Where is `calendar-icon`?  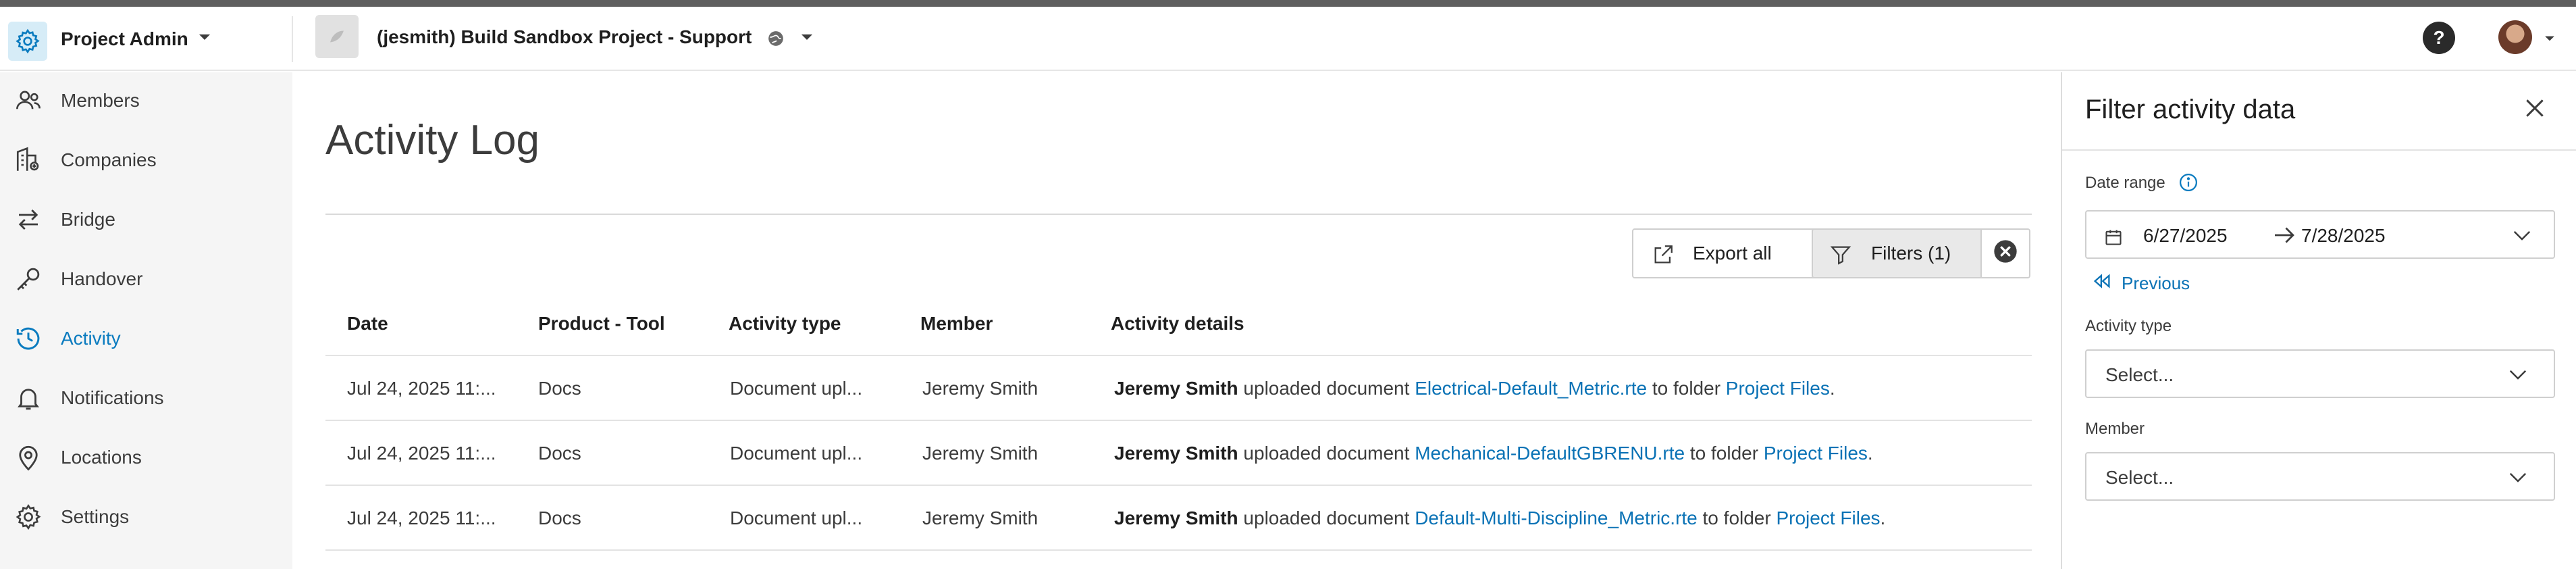 calendar-icon is located at coordinates (2113, 239).